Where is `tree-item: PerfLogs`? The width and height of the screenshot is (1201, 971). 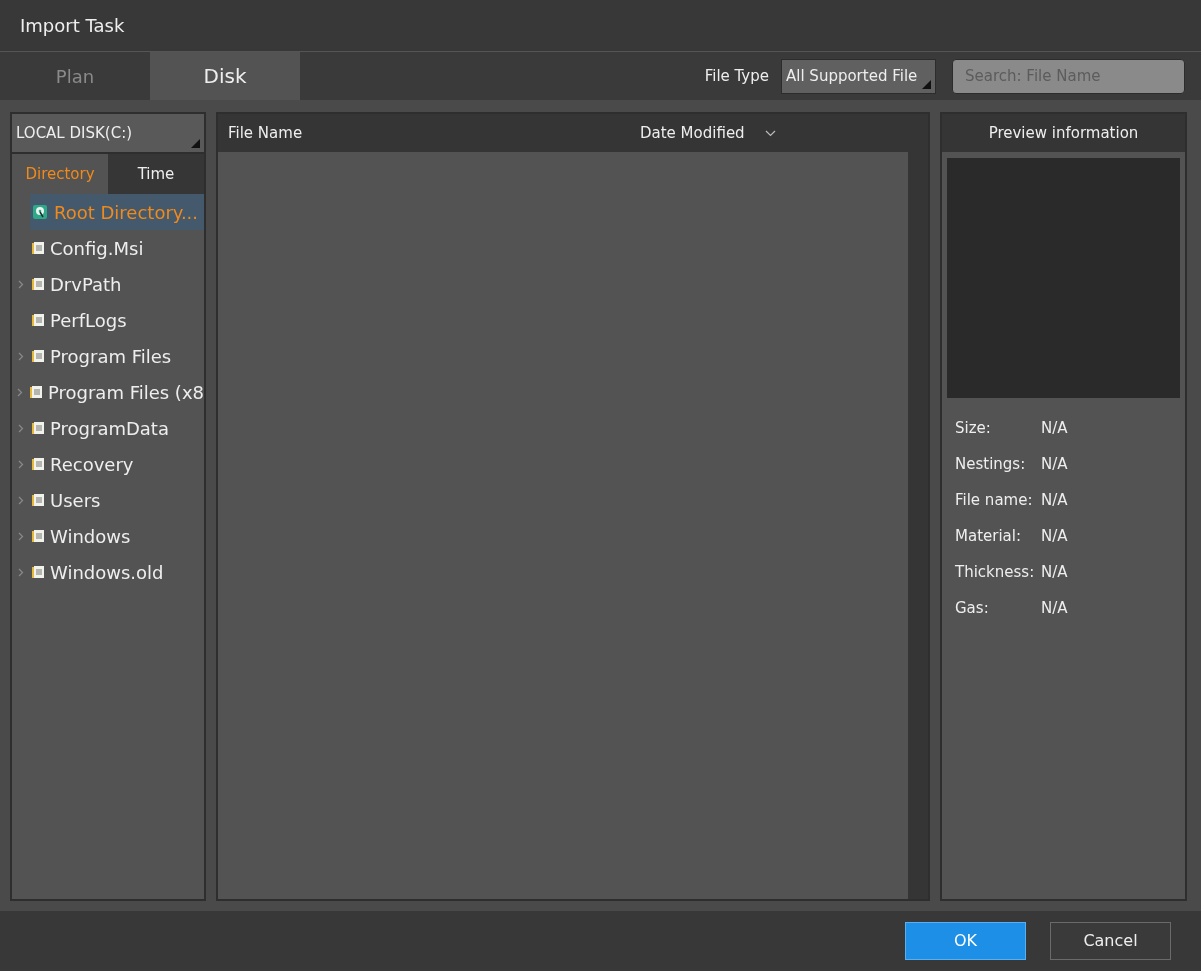 tree-item: PerfLogs is located at coordinates (117, 320).